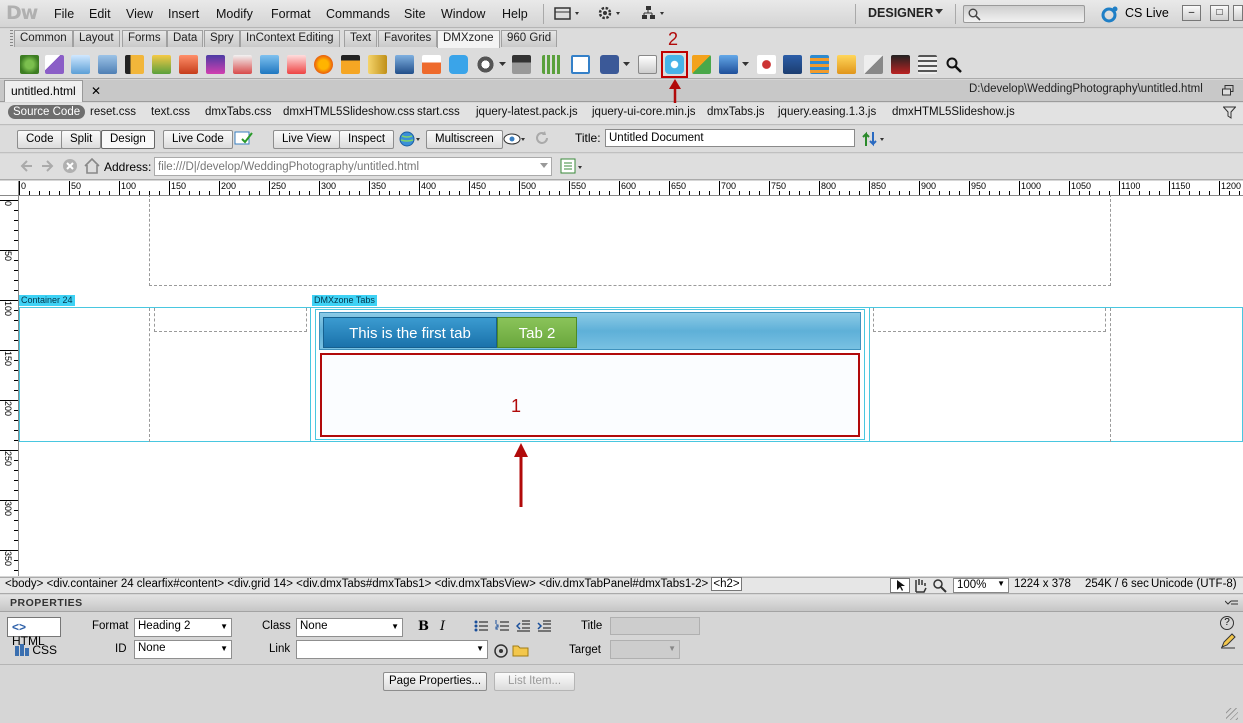  I want to click on zoom-icon, so click(954, 65).